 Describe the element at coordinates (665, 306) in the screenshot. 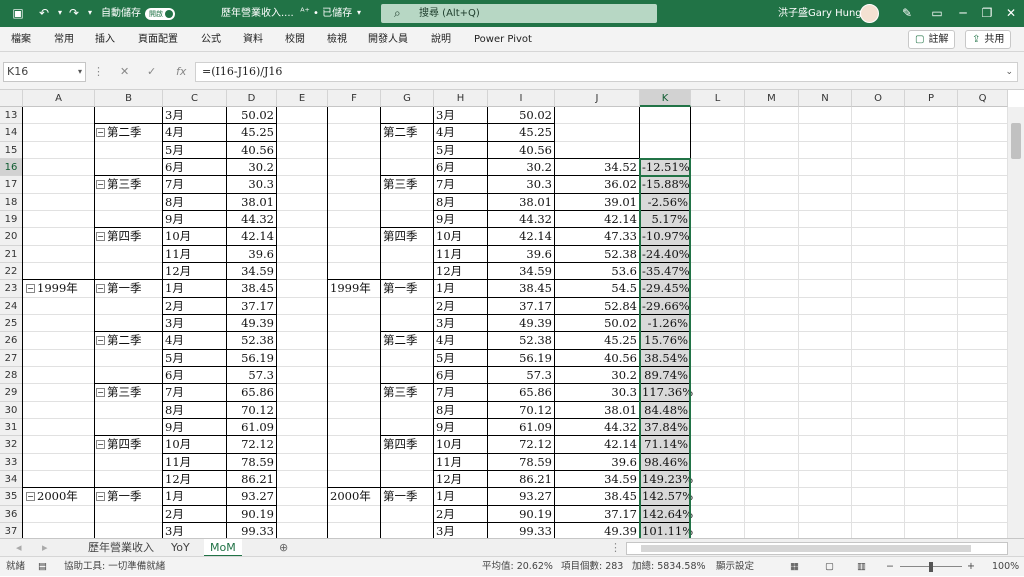

I see `mom-change-cell: -29.66%` at that location.